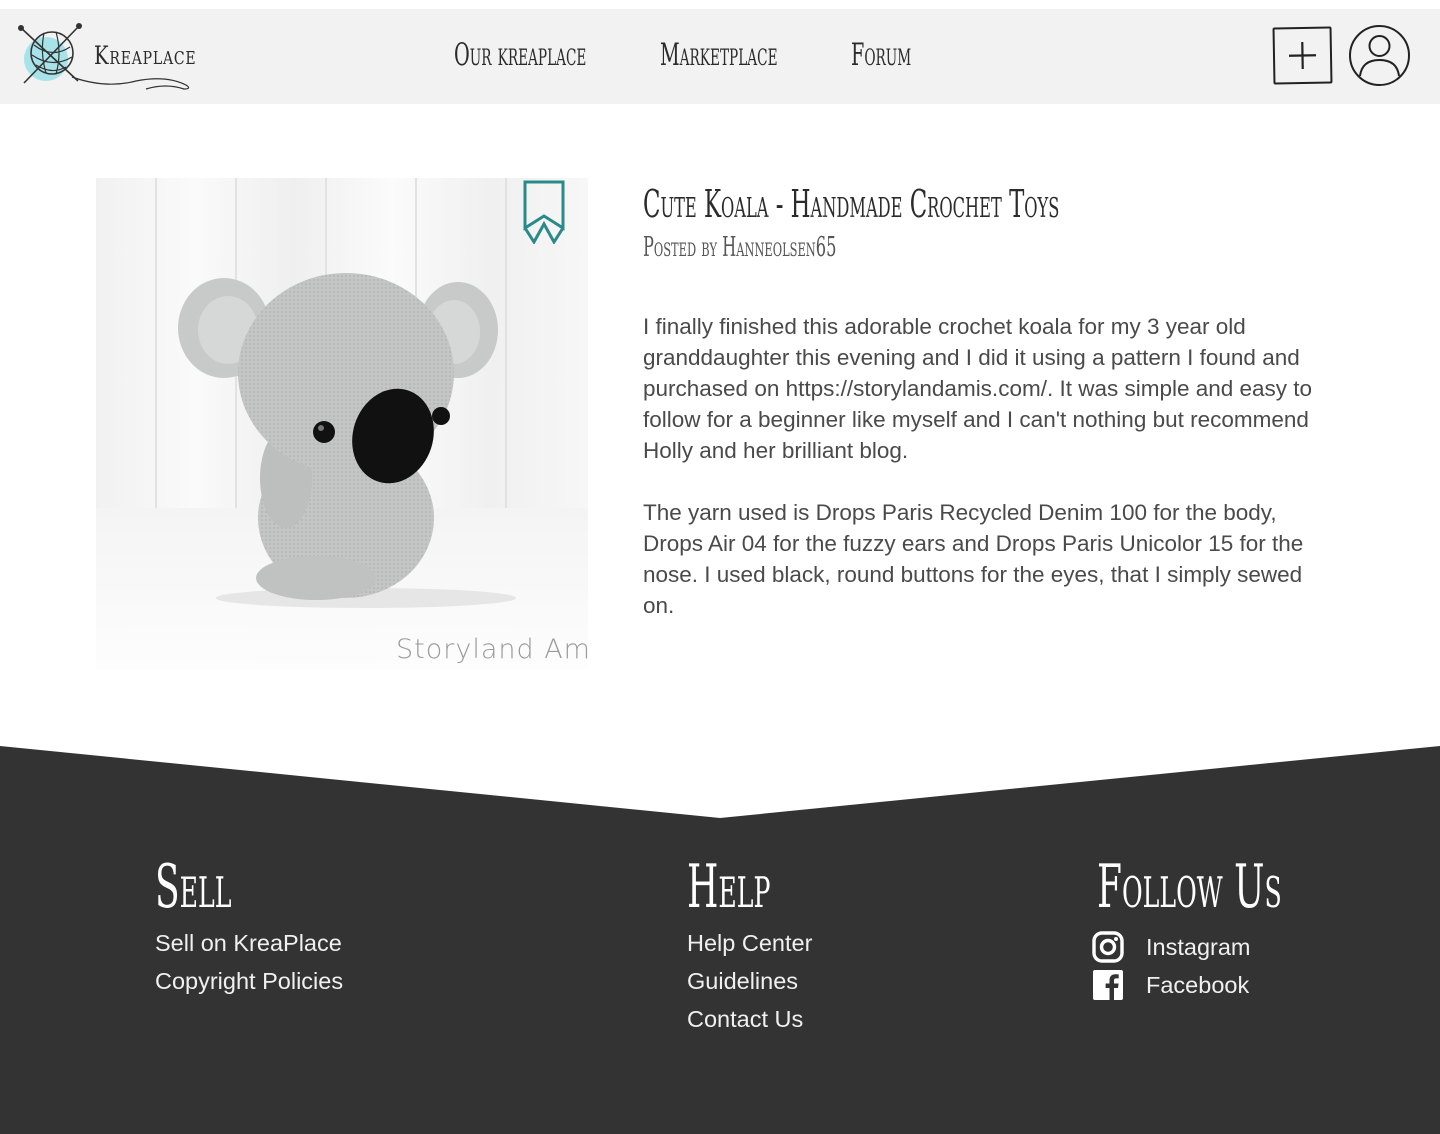 The image size is (1440, 1134). I want to click on instagram-icon, so click(1108, 947).